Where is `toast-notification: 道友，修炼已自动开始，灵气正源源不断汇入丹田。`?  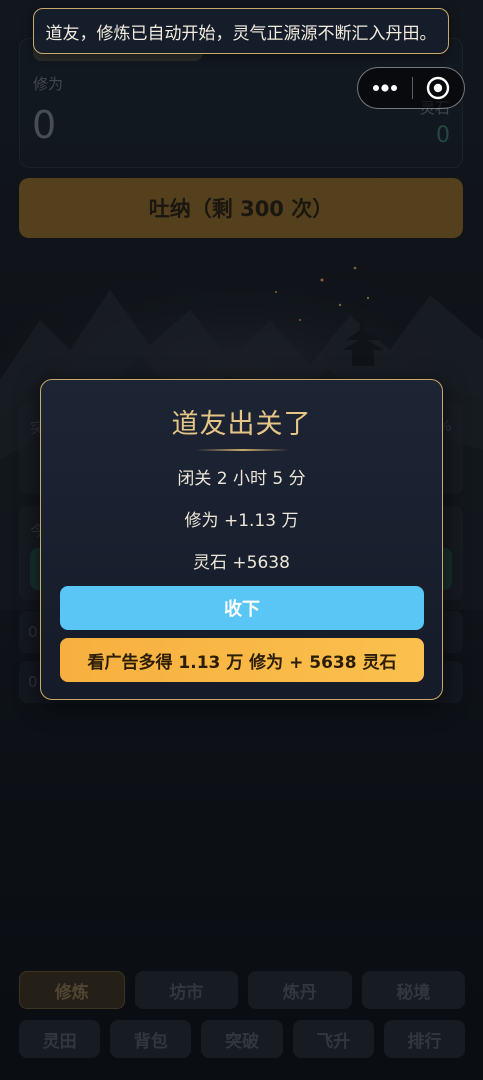 toast-notification: 道友，修炼已自动开始，灵气正源源不断汇入丹田。 is located at coordinates (241, 31).